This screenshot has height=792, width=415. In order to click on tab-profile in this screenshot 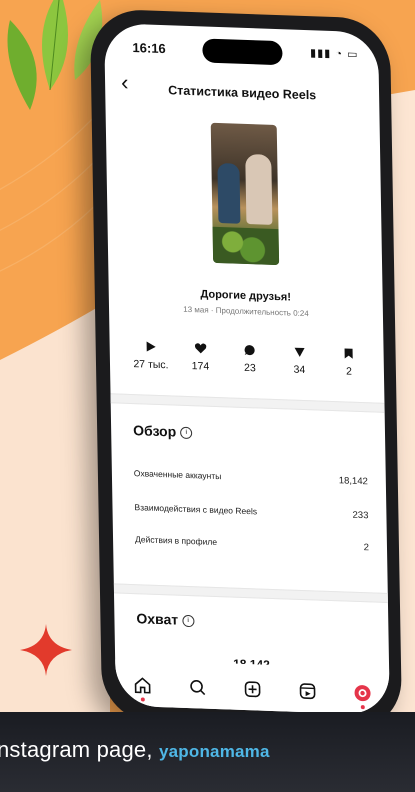, I will do `click(362, 695)`.